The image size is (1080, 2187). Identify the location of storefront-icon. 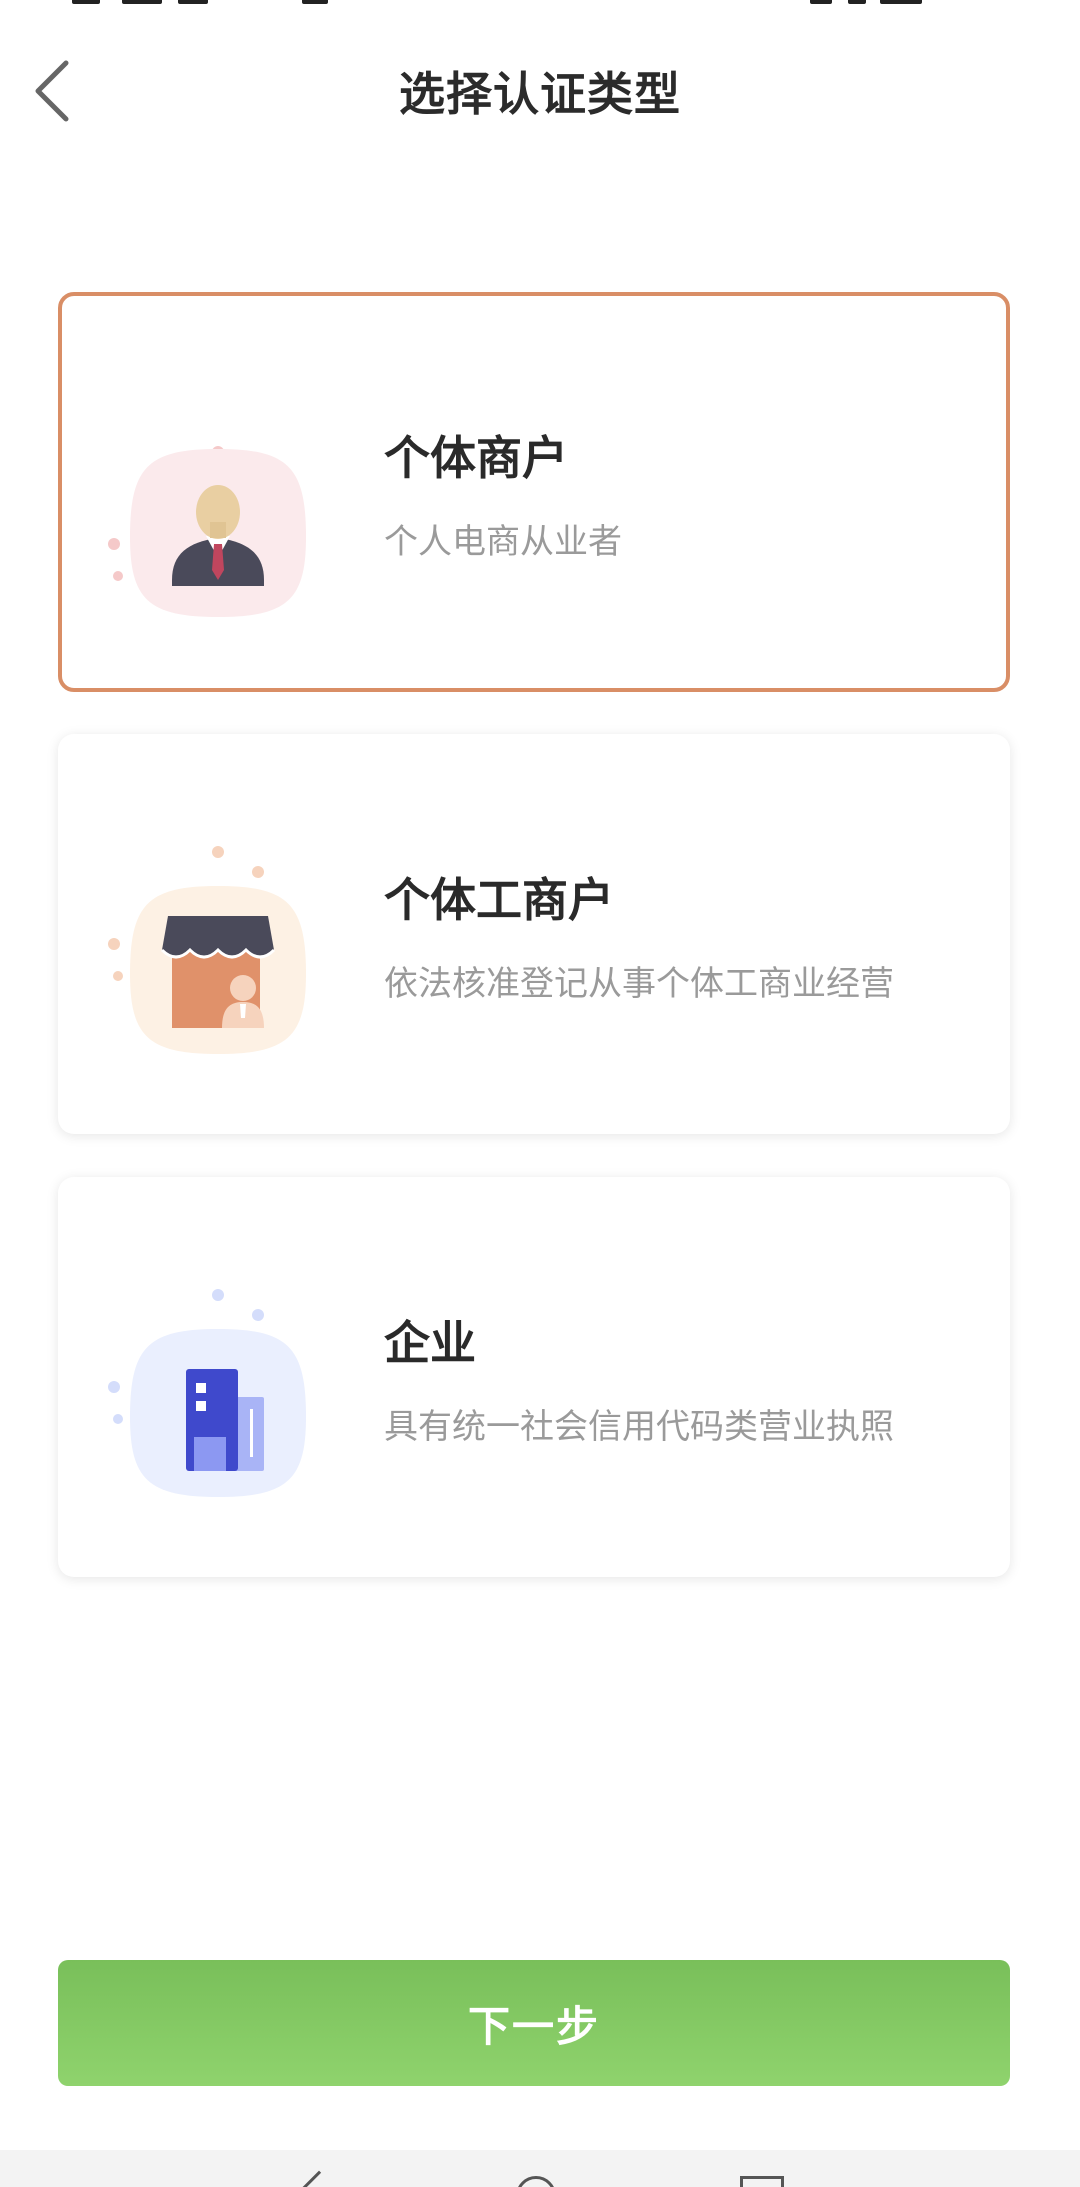
(218, 934).